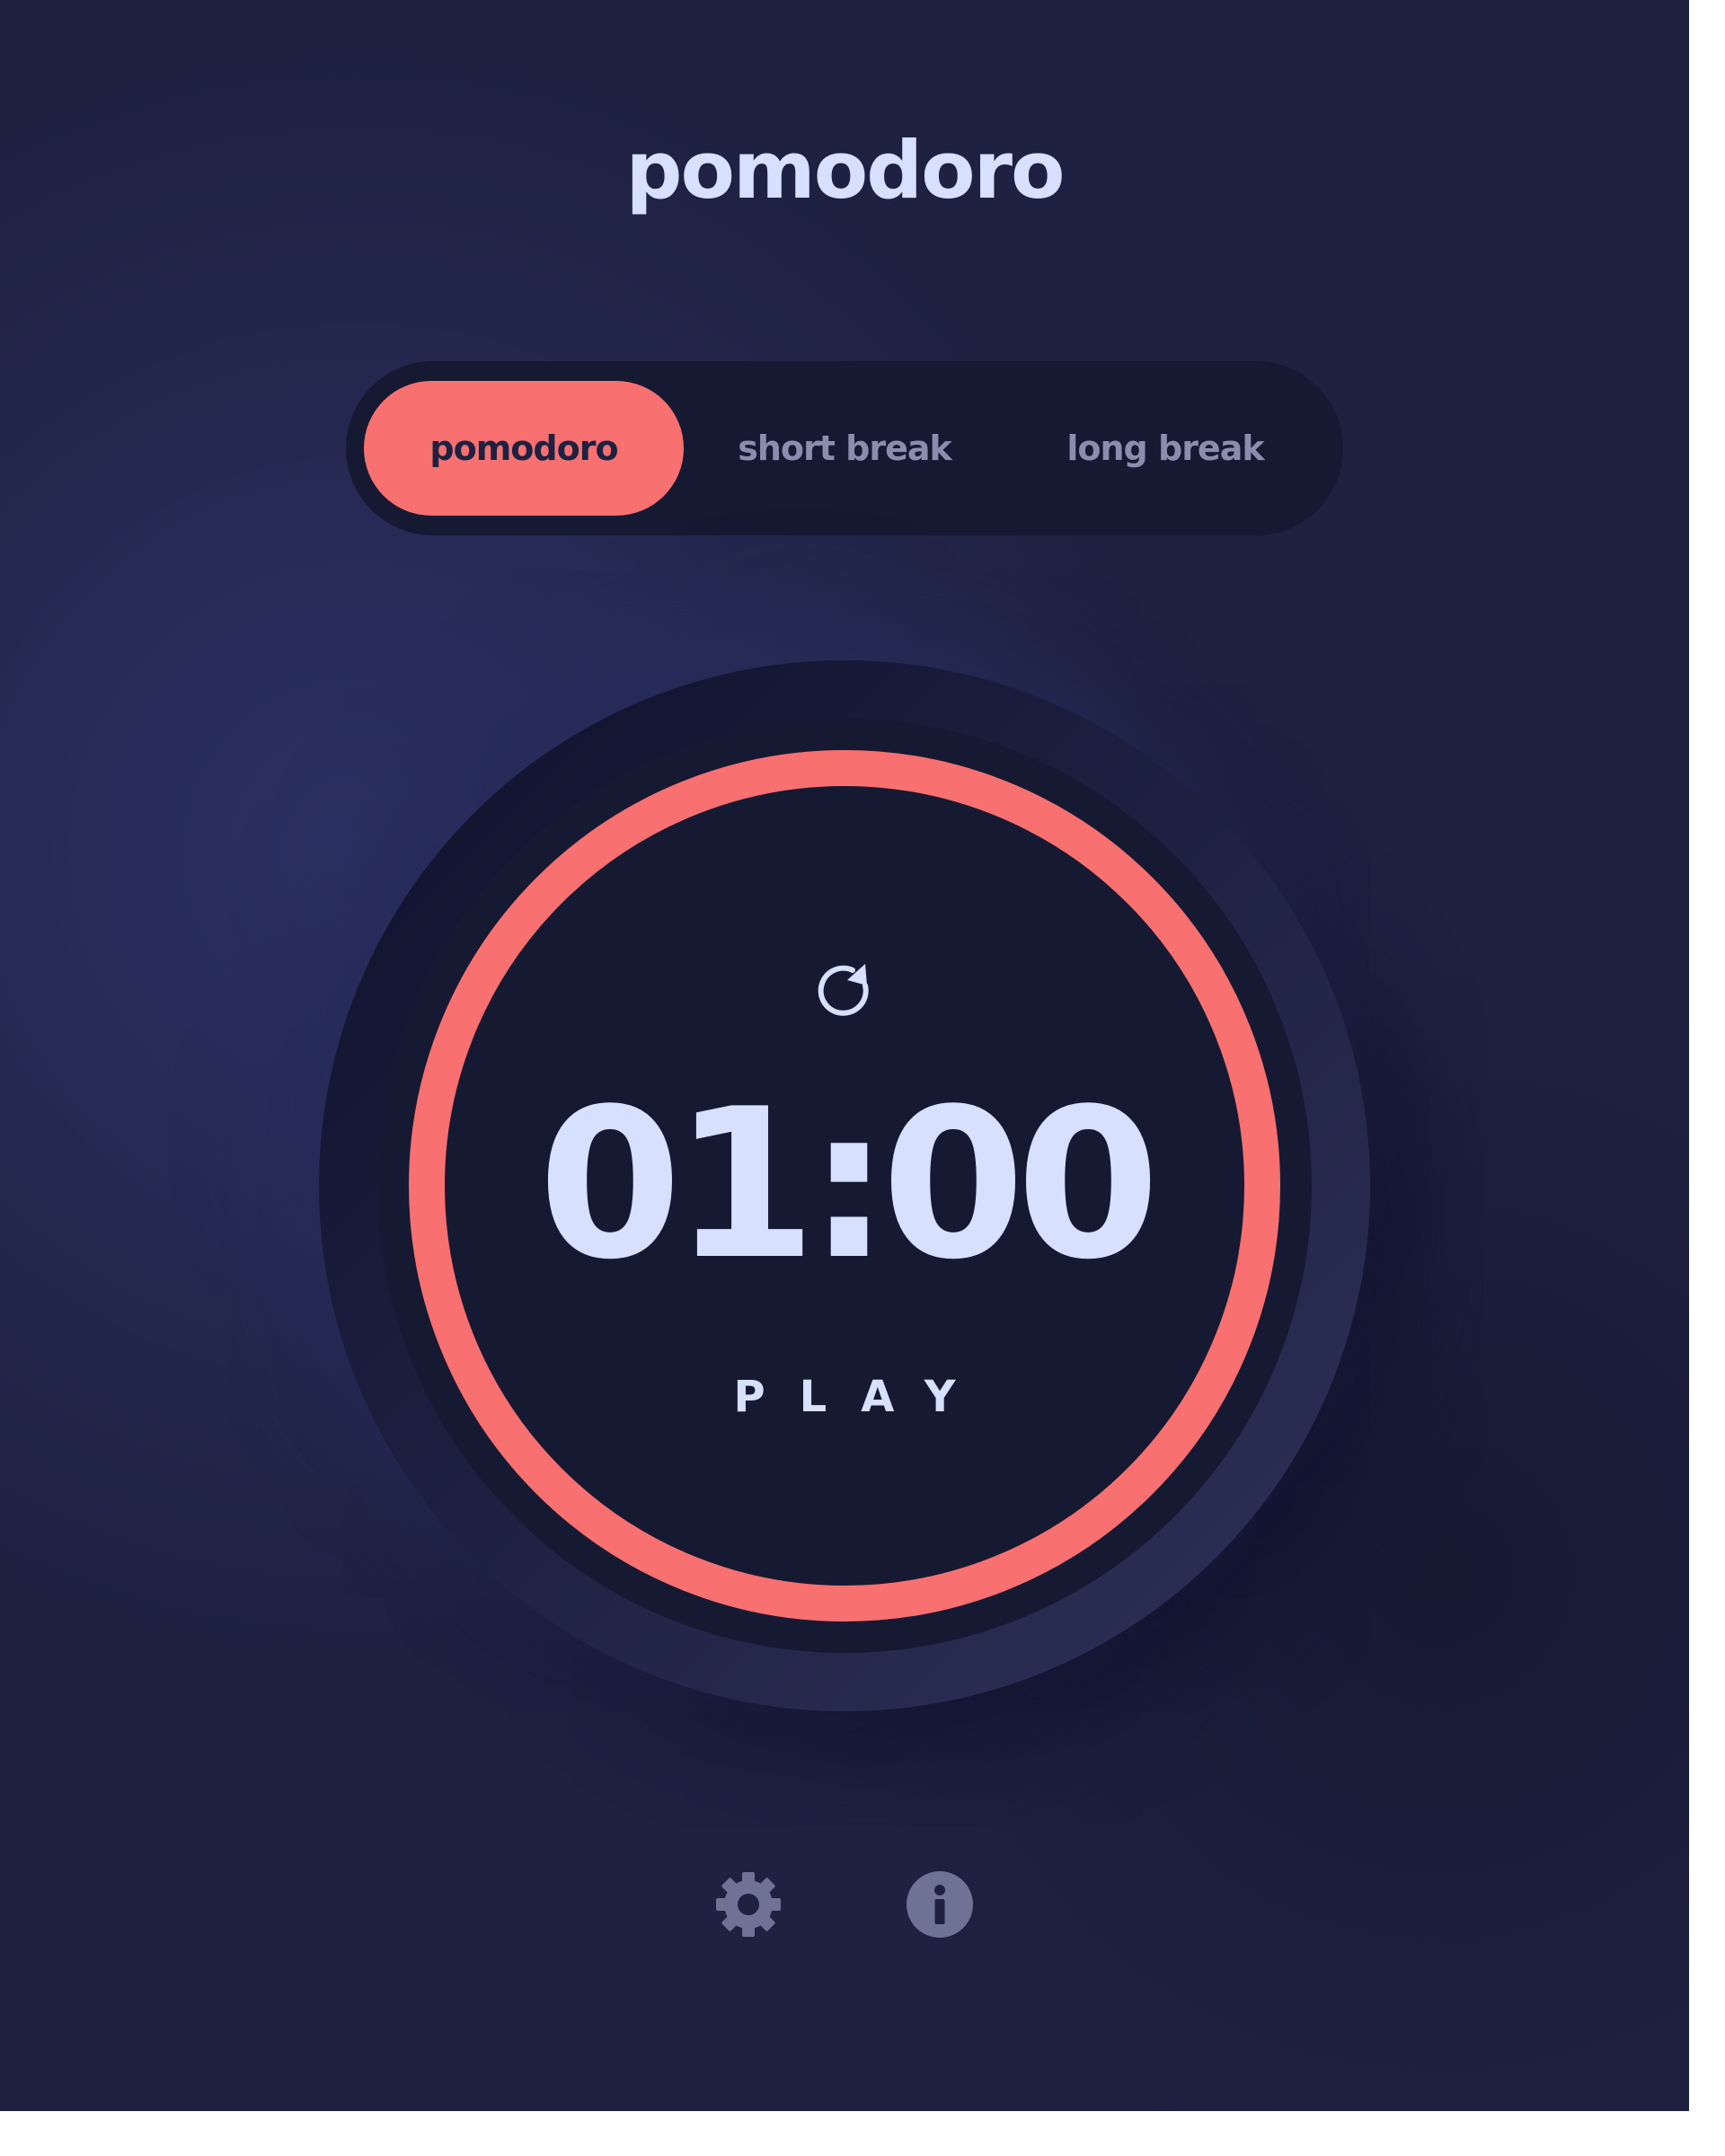 This screenshot has height=2156, width=1725. Describe the element at coordinates (848, 1185) in the screenshot. I see `timer-display: 01:00` at that location.